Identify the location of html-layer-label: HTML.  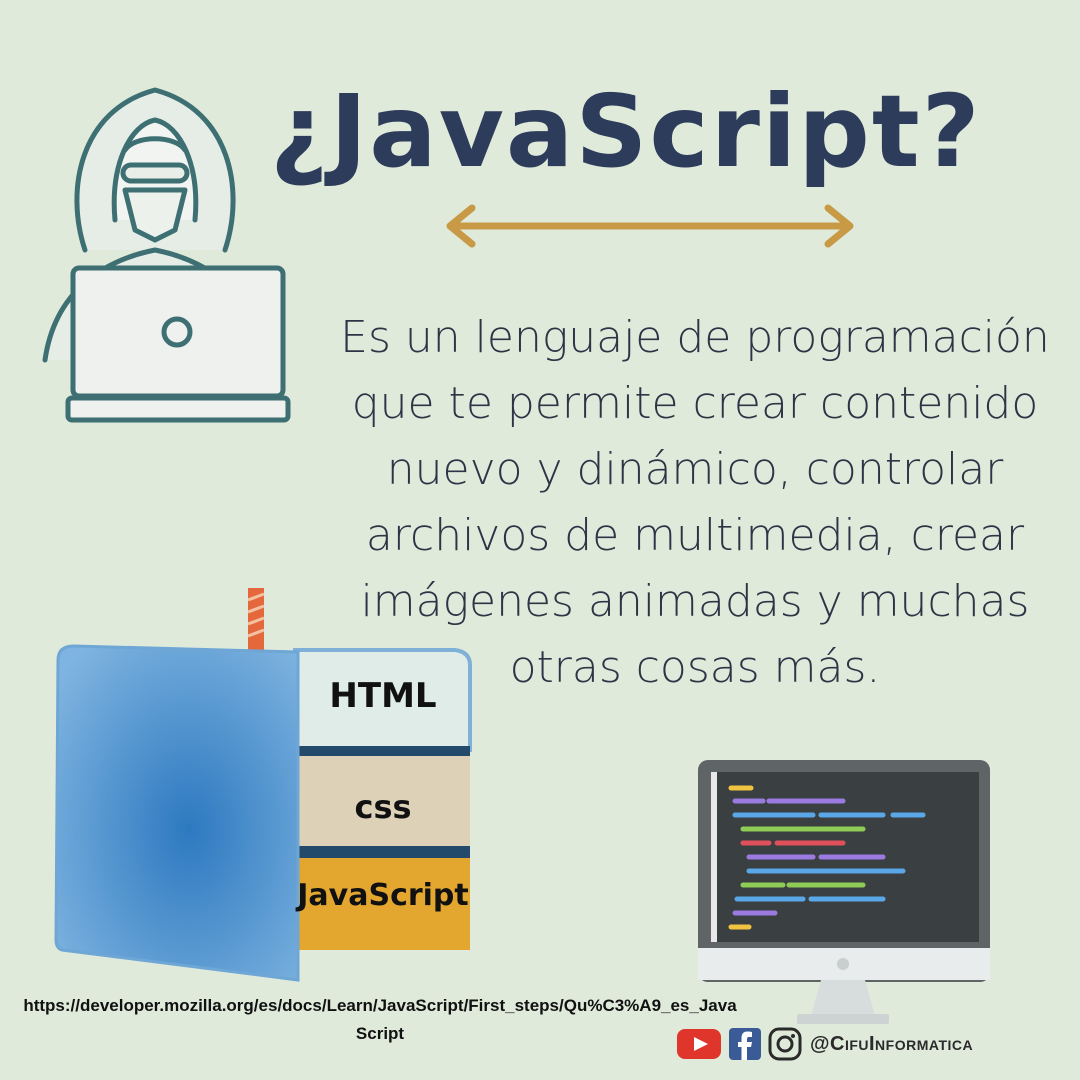
(383, 696).